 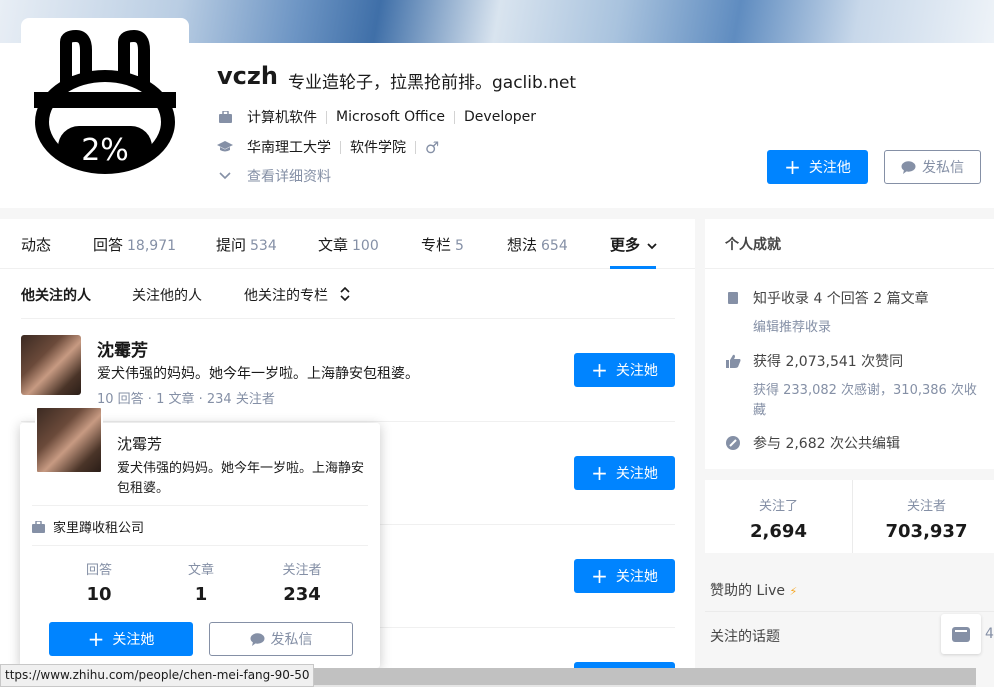 I want to click on follow-him-label: 关注他, so click(x=829, y=168).